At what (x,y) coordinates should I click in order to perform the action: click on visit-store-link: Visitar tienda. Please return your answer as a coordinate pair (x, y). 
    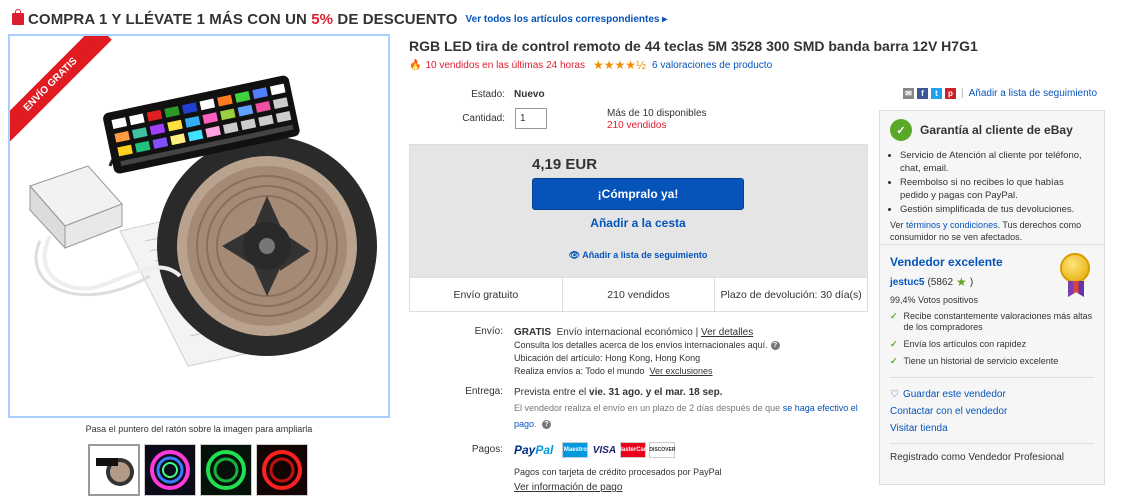
    Looking at the image, I should click on (919, 428).